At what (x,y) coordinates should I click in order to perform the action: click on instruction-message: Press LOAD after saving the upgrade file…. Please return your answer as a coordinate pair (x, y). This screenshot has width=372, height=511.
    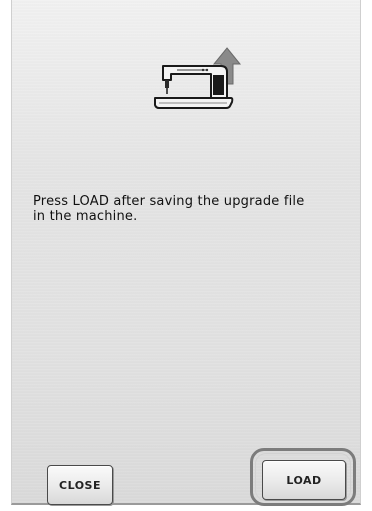
    Looking at the image, I should click on (169, 209).